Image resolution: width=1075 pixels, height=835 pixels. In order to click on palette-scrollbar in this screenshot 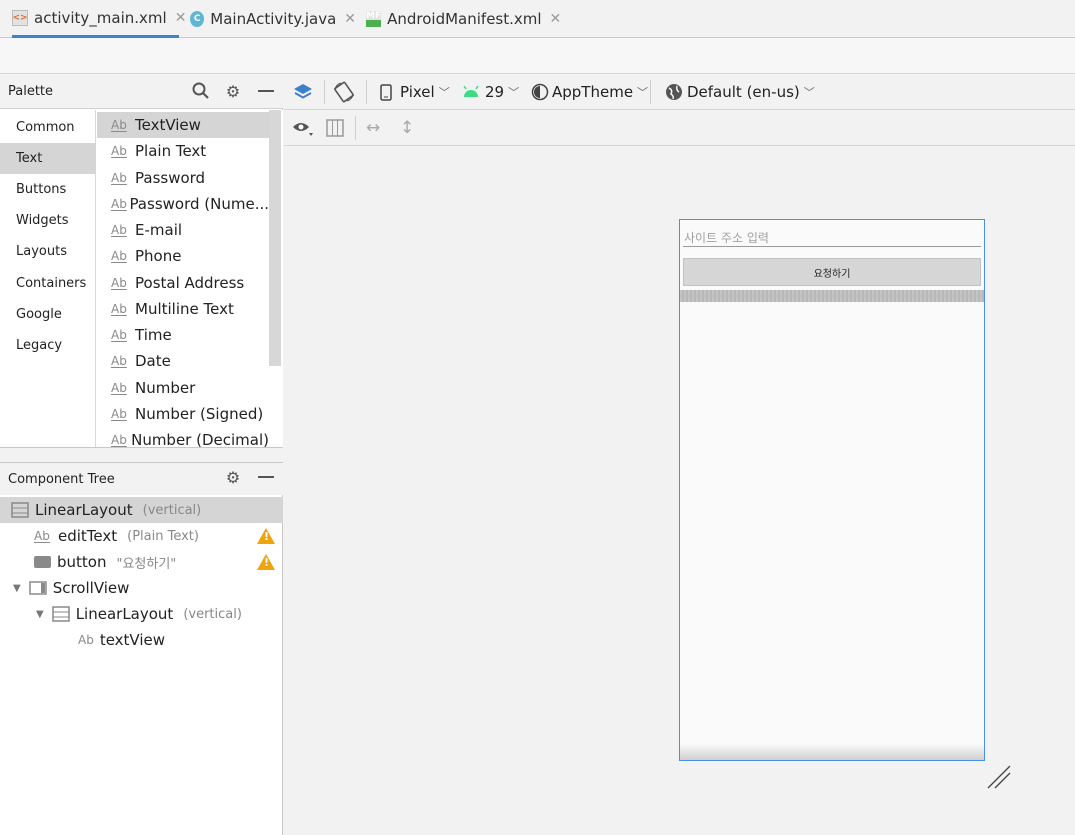, I will do `click(275, 238)`.